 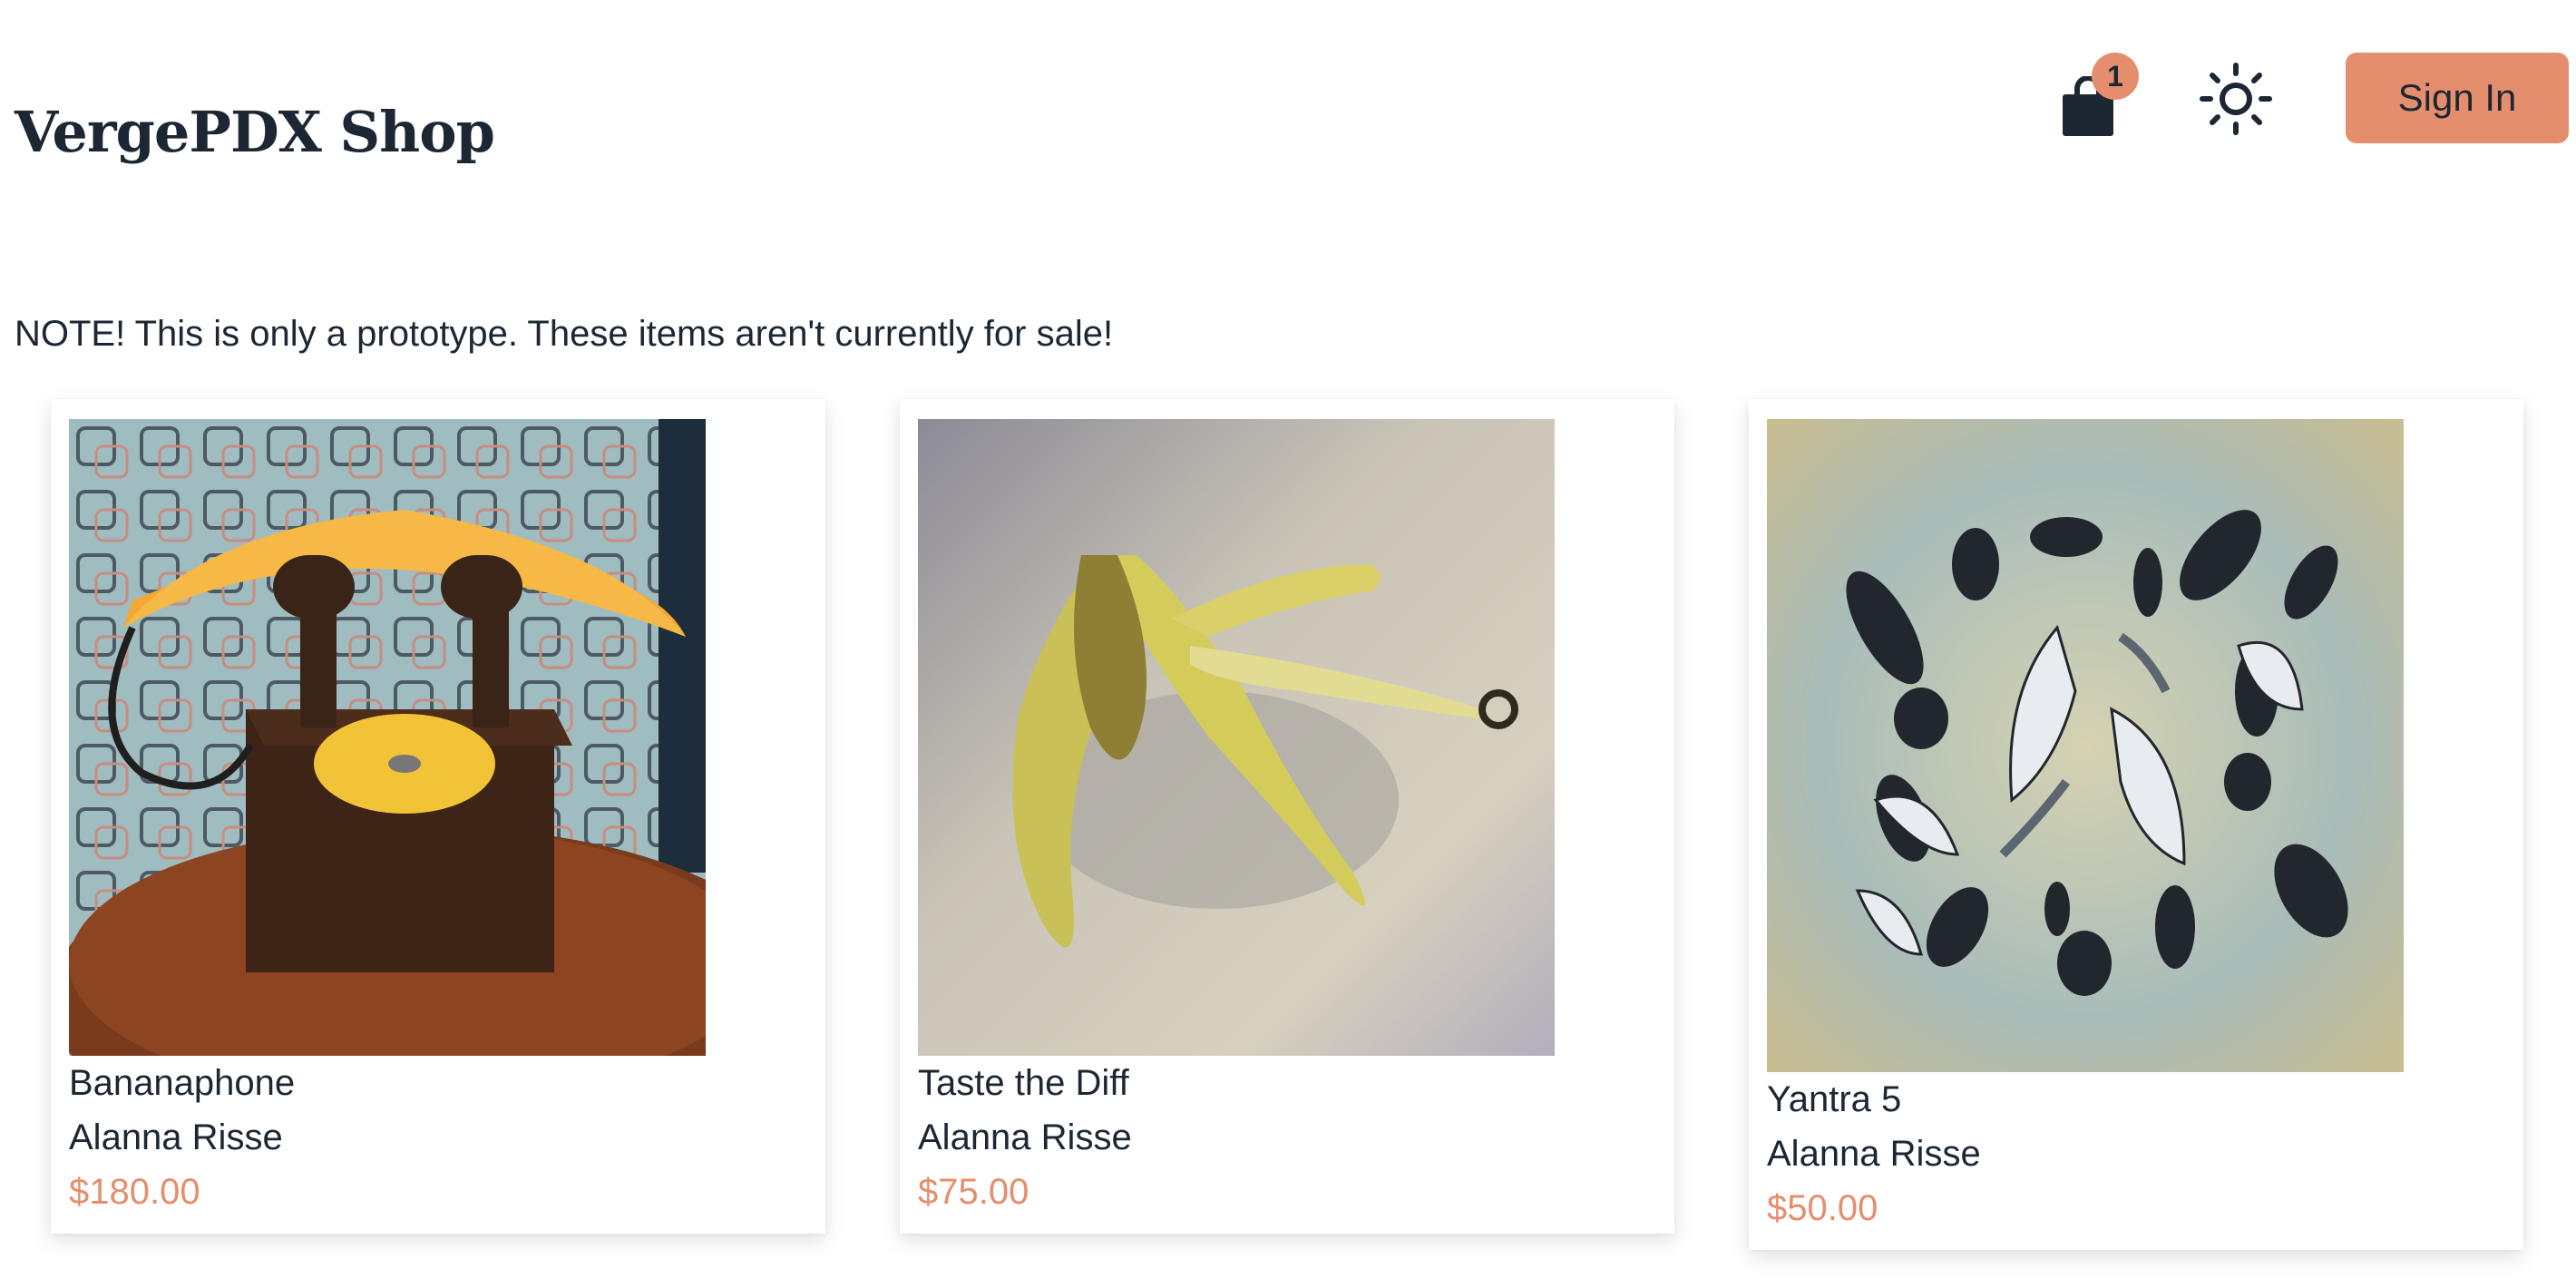 I want to click on cart-count-badge: 1, so click(x=2115, y=76).